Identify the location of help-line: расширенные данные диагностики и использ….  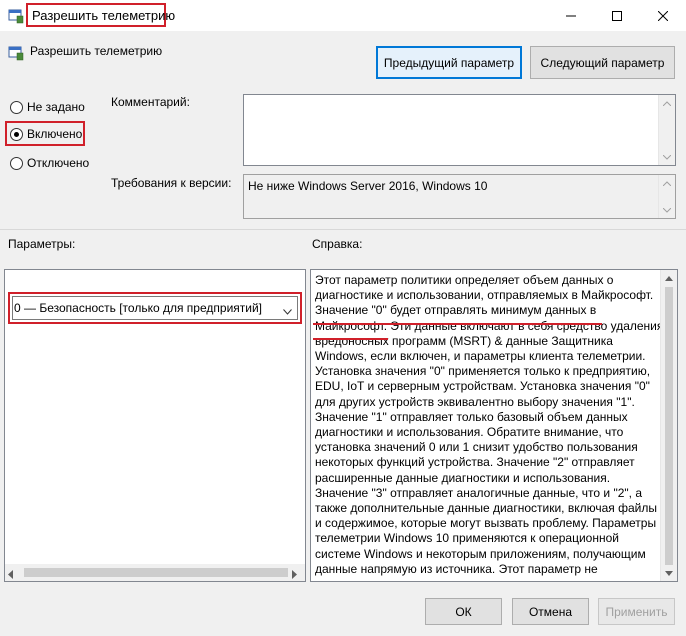
(463, 477).